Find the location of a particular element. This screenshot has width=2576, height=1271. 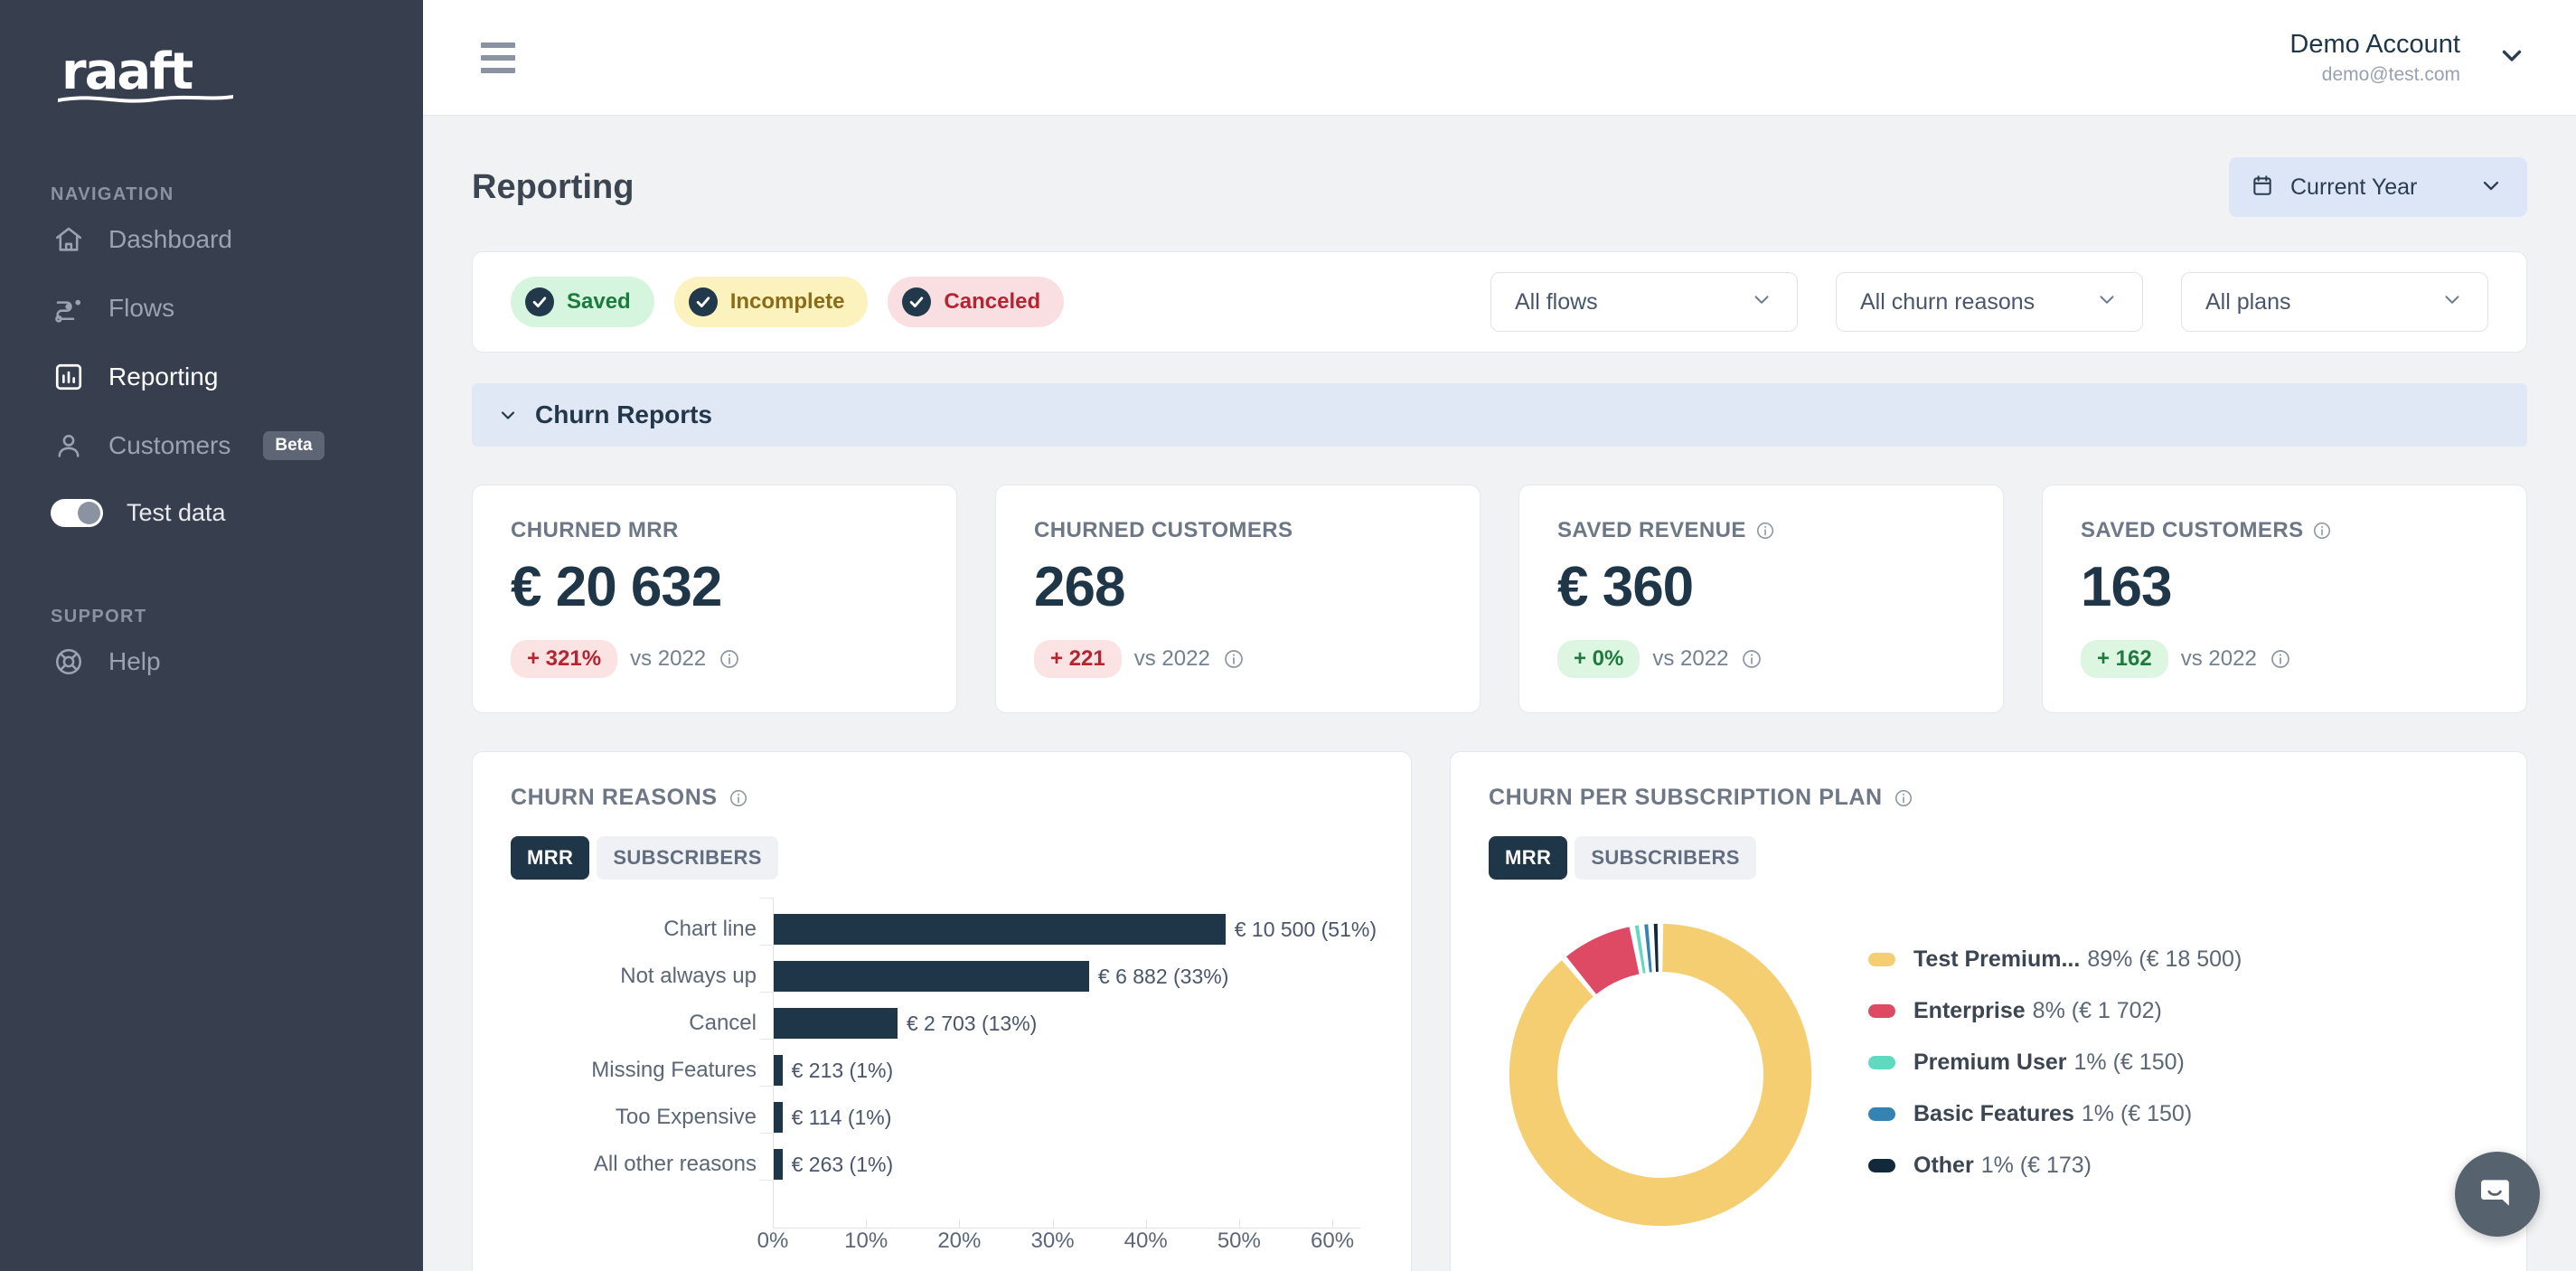

churn-per-plan-donut-chart is located at coordinates (1661, 1075).